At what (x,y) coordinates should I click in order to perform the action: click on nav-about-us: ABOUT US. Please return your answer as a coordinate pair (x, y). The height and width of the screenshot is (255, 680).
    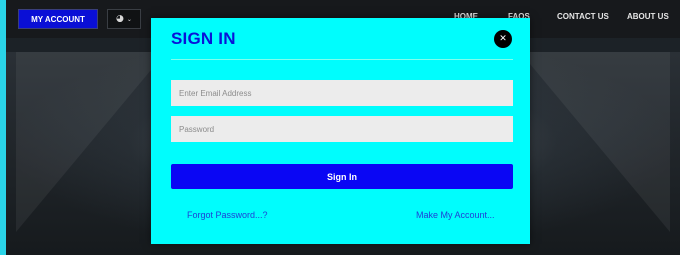
    Looking at the image, I should click on (648, 16).